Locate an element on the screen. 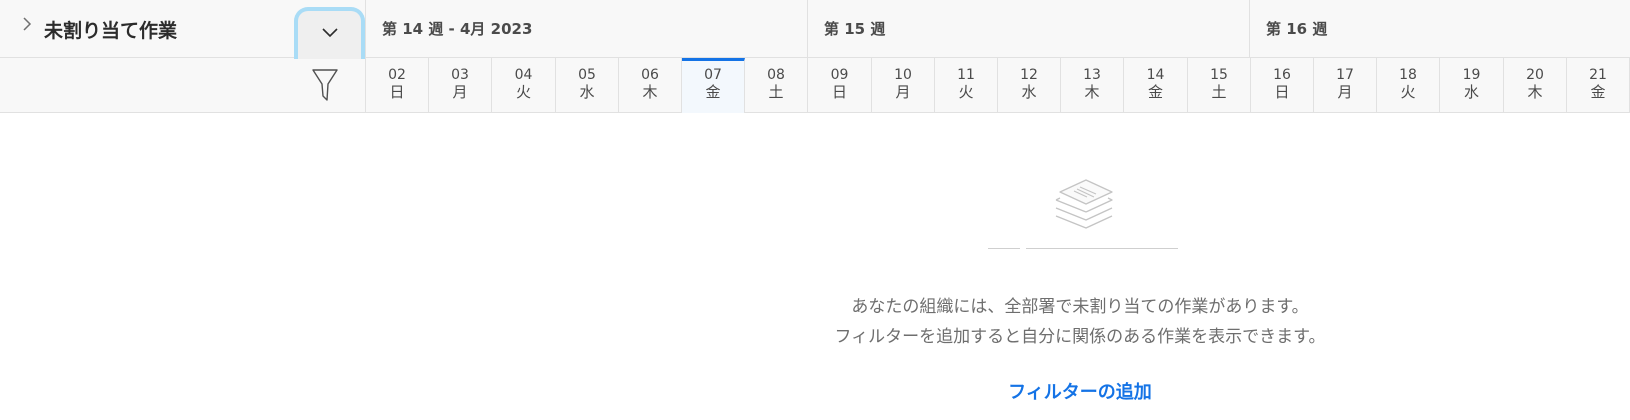 The image size is (1630, 420). day-number: 19 is located at coordinates (1471, 75).